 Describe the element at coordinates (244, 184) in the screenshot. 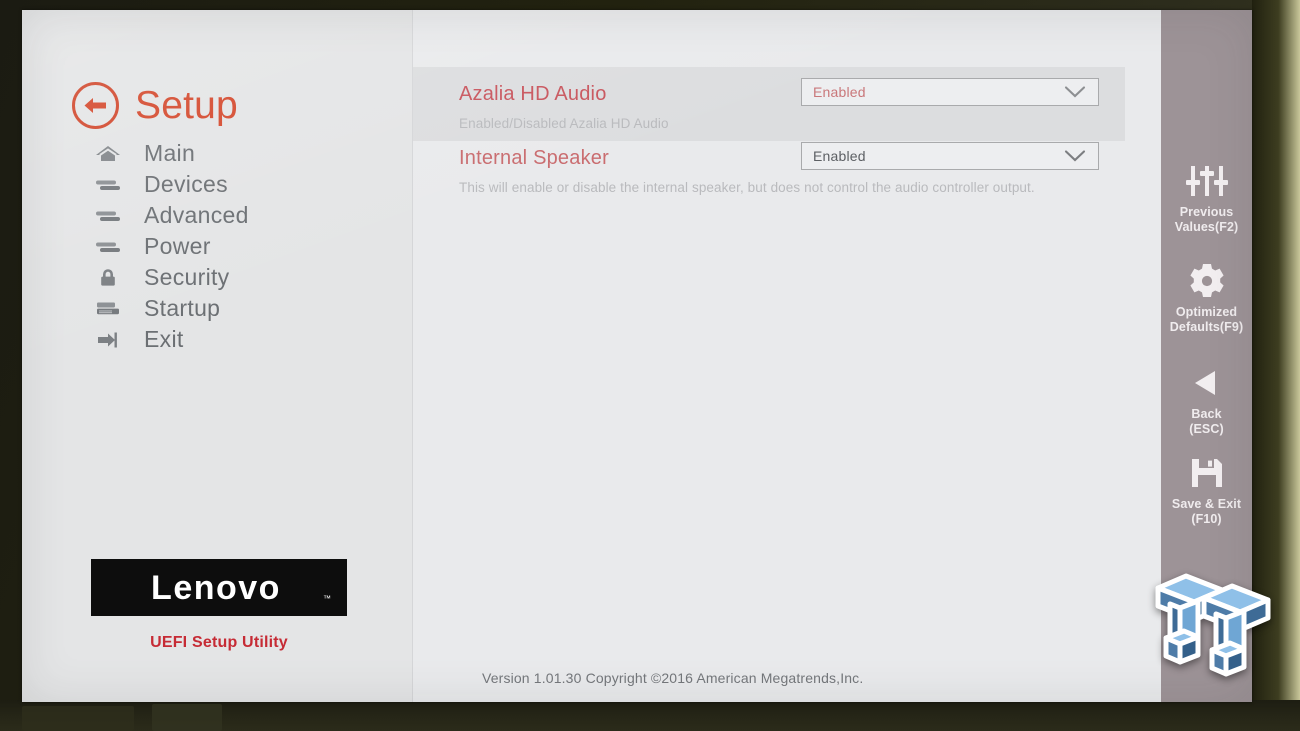

I see `sidebar-item-devices: Devices` at that location.